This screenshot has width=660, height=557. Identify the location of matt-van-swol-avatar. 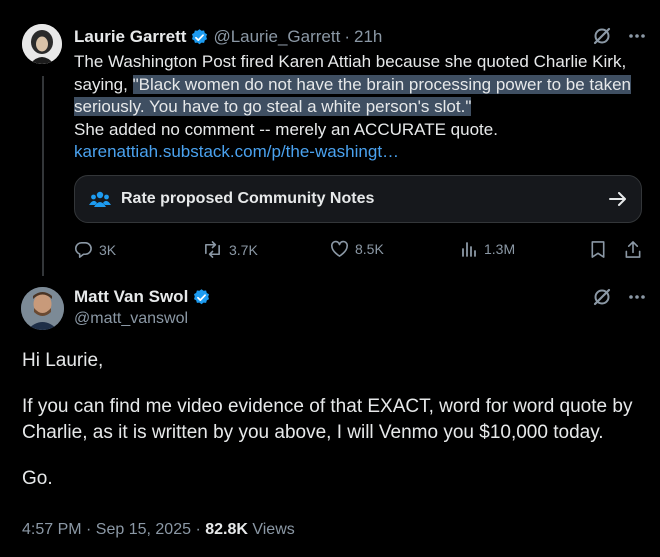
(42, 308).